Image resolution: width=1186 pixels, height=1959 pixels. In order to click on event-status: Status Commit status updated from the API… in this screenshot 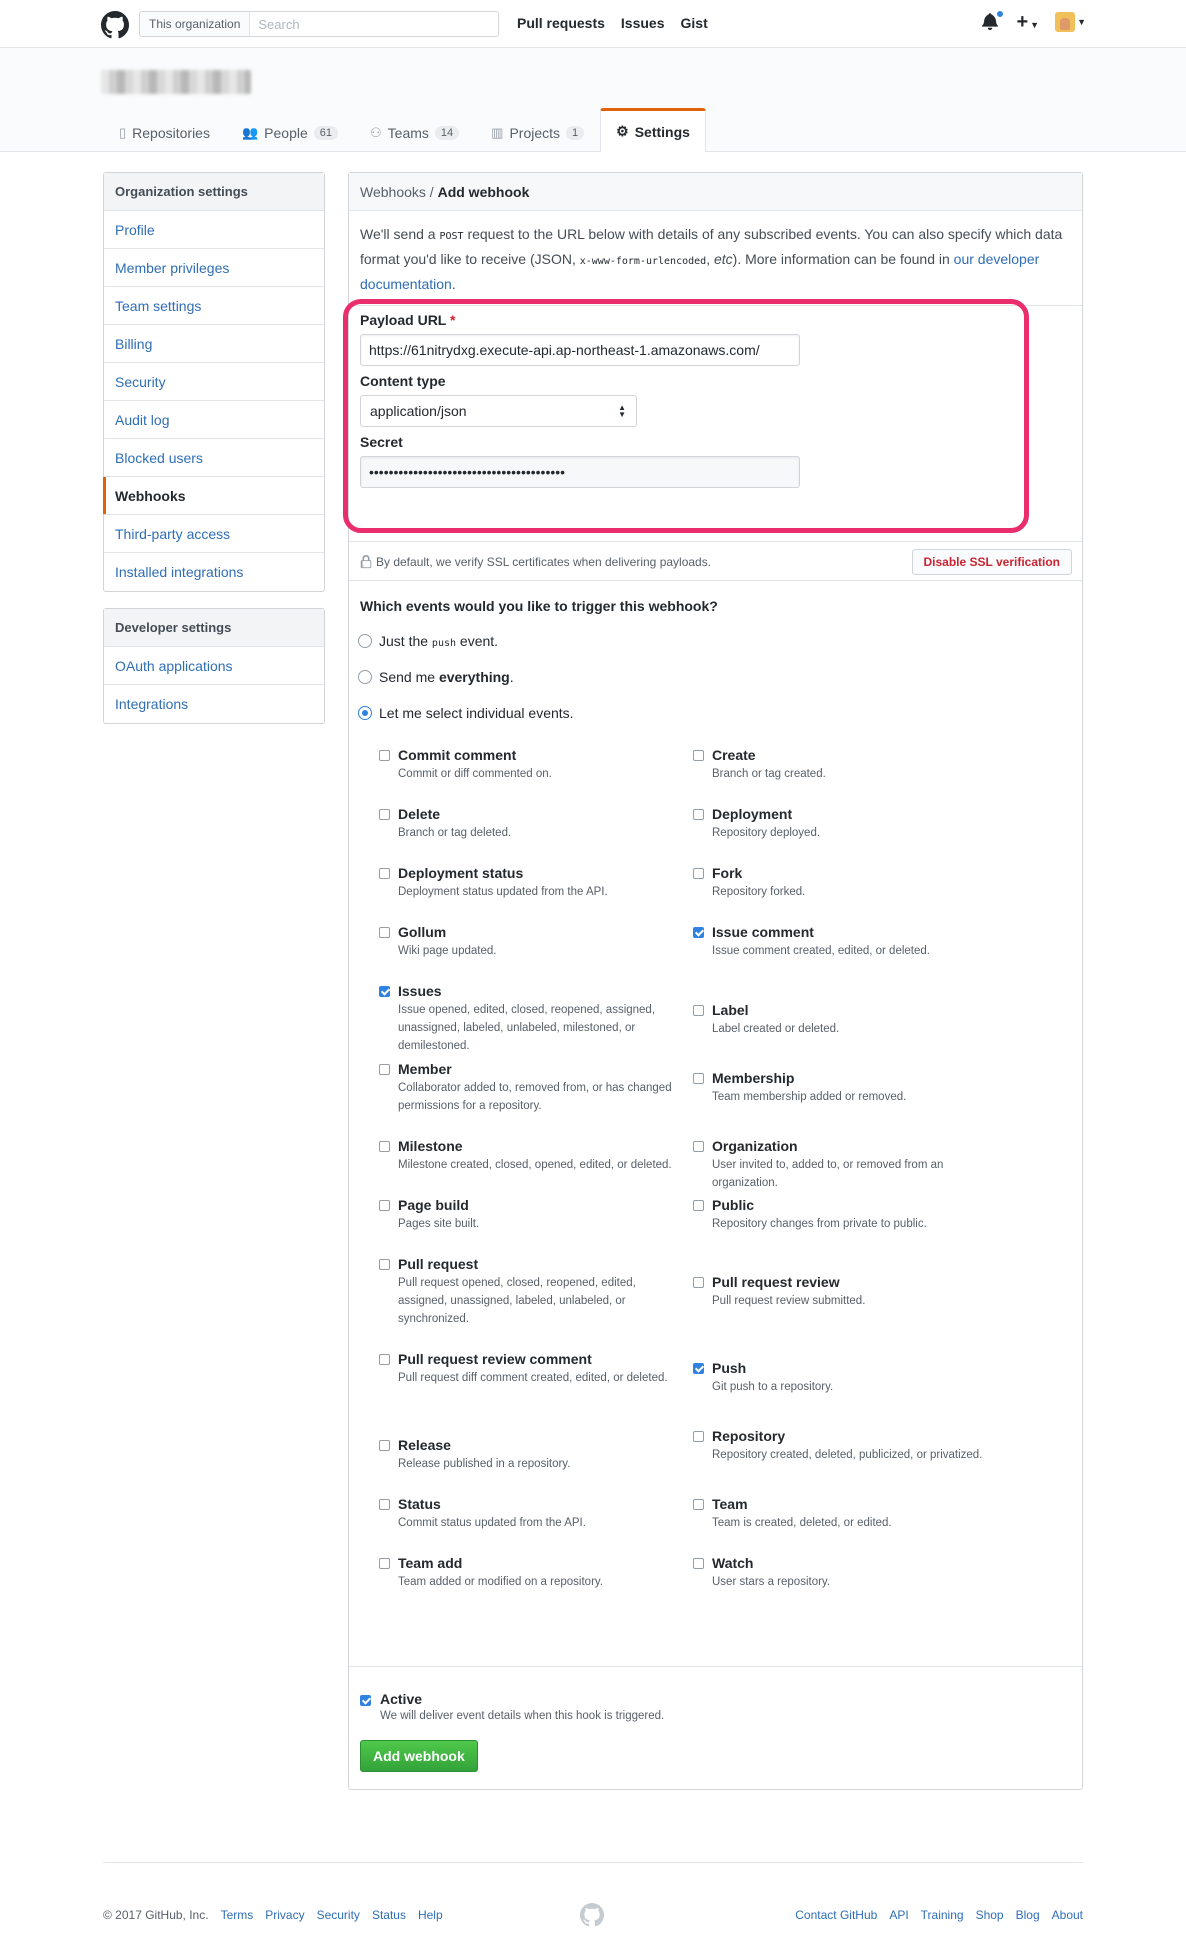, I will do `click(526, 1513)`.